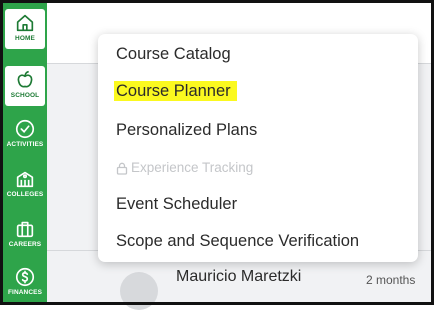 The height and width of the screenshot is (310, 434). I want to click on apple-icon, so click(25, 79).